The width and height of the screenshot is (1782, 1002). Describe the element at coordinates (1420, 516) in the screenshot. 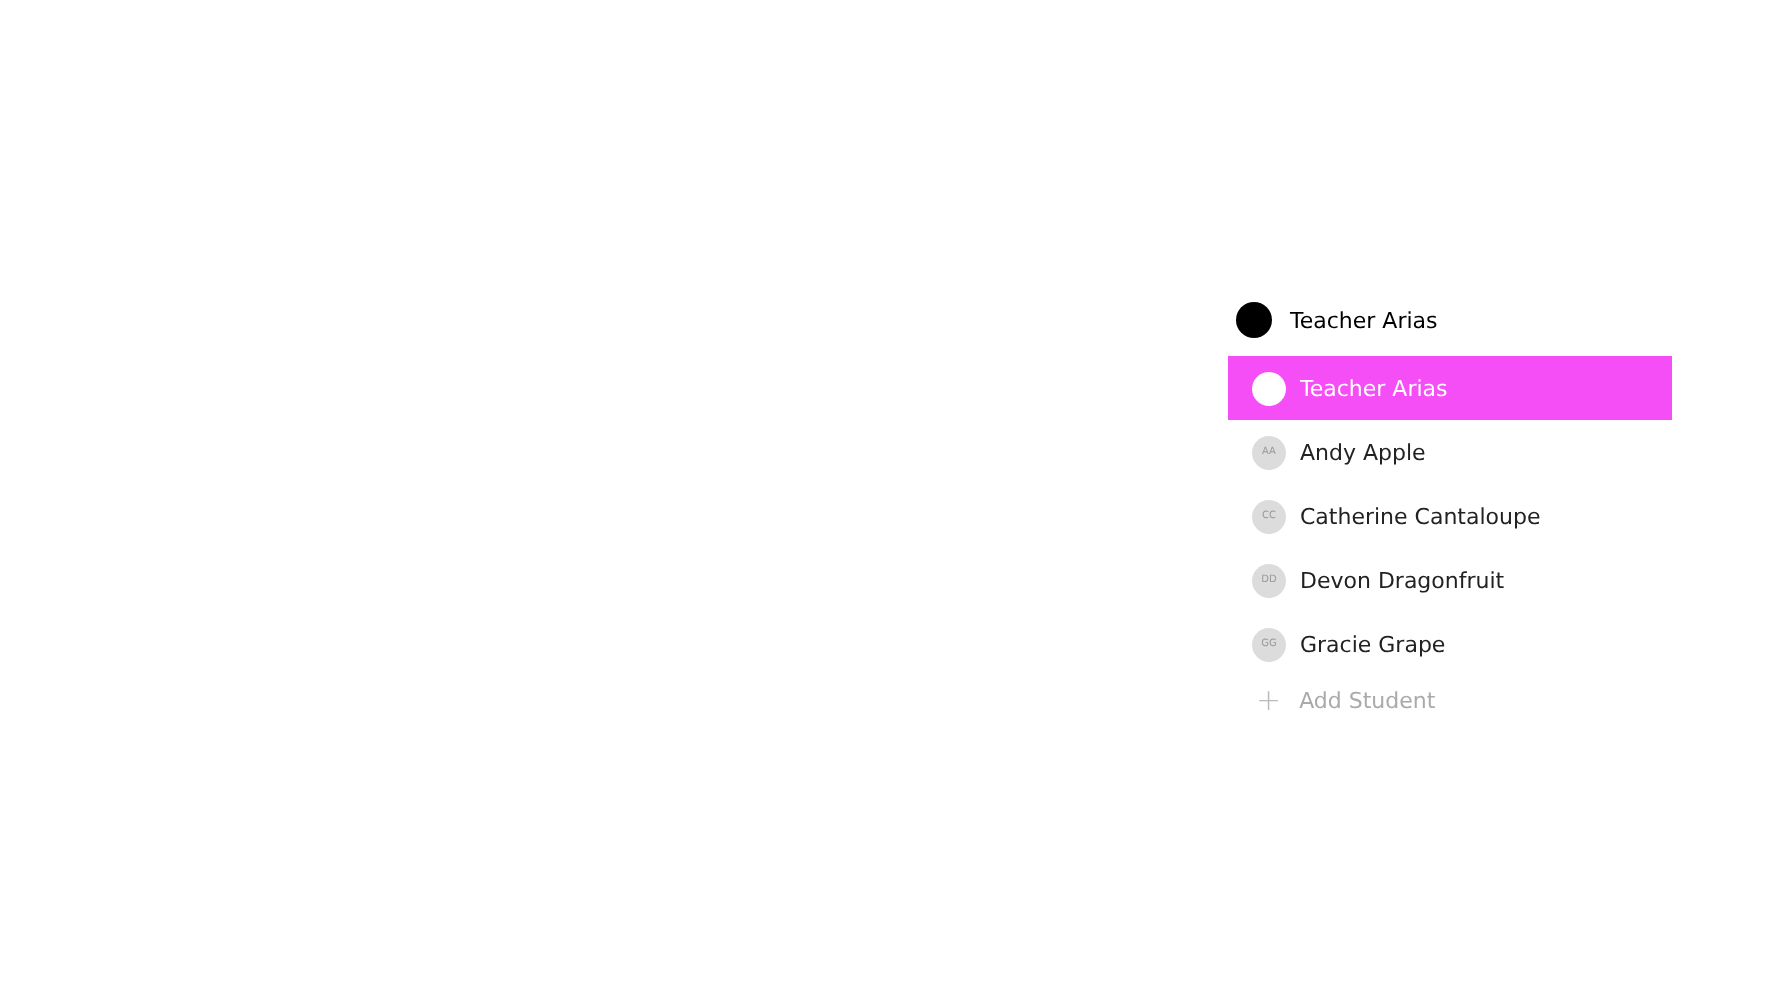

I see `member-name: Catherine Cantaloupe` at that location.